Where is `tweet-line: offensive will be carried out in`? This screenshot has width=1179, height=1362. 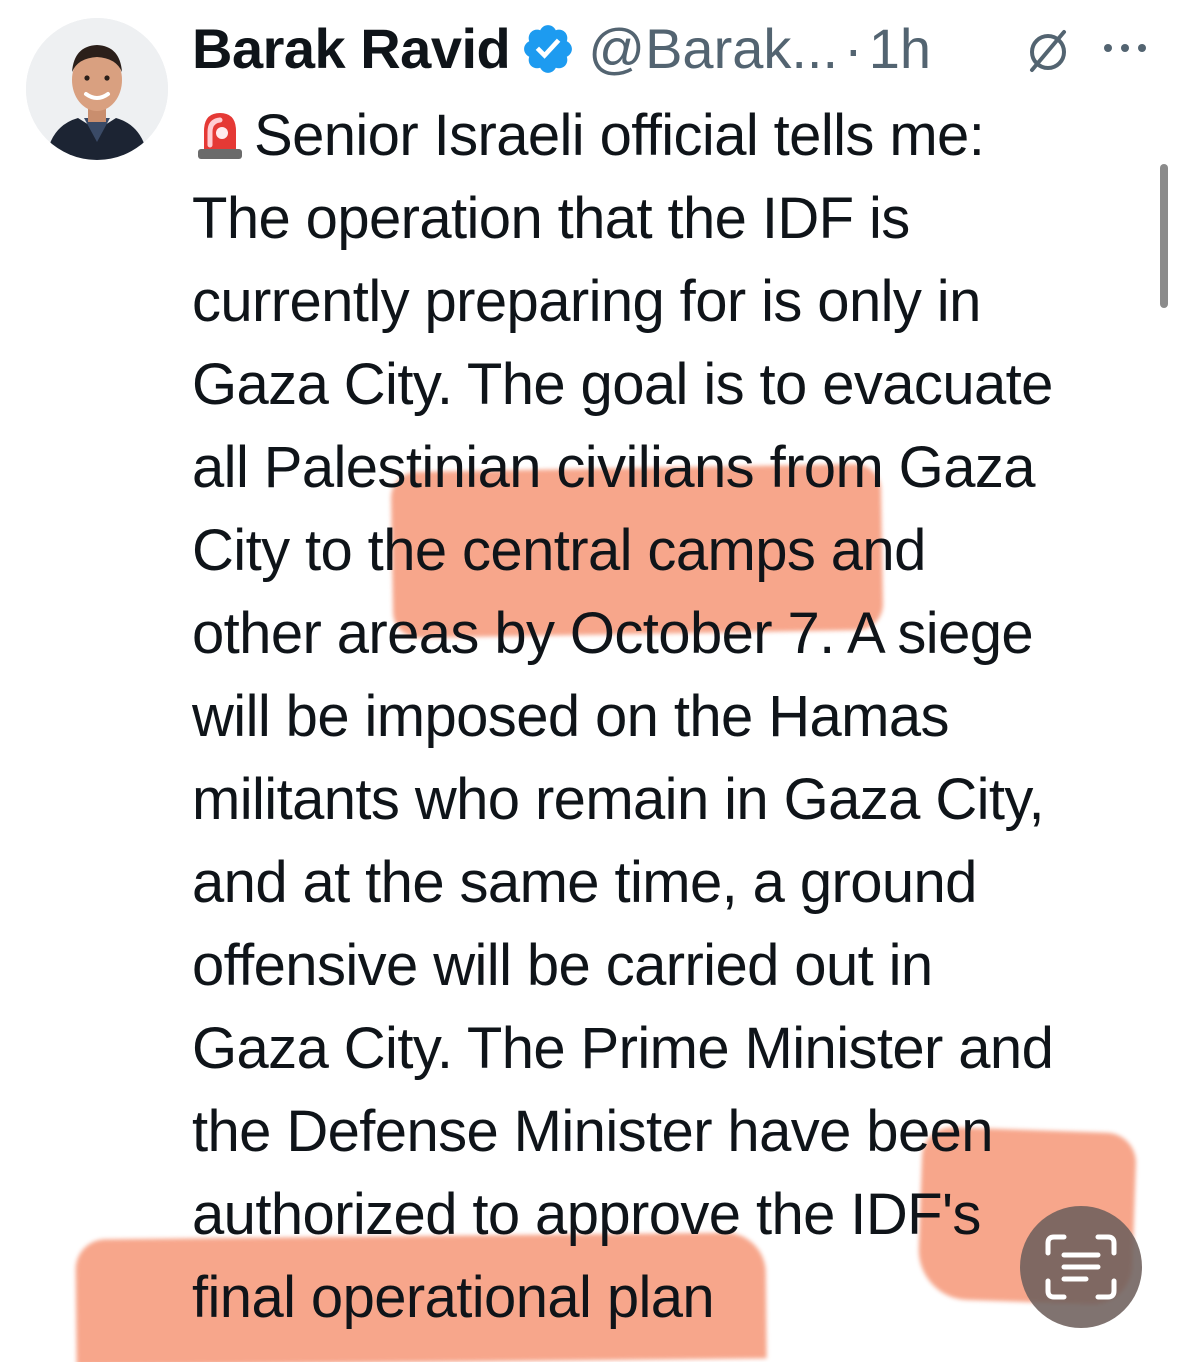
tweet-line: offensive will be carried out in is located at coordinates (562, 965).